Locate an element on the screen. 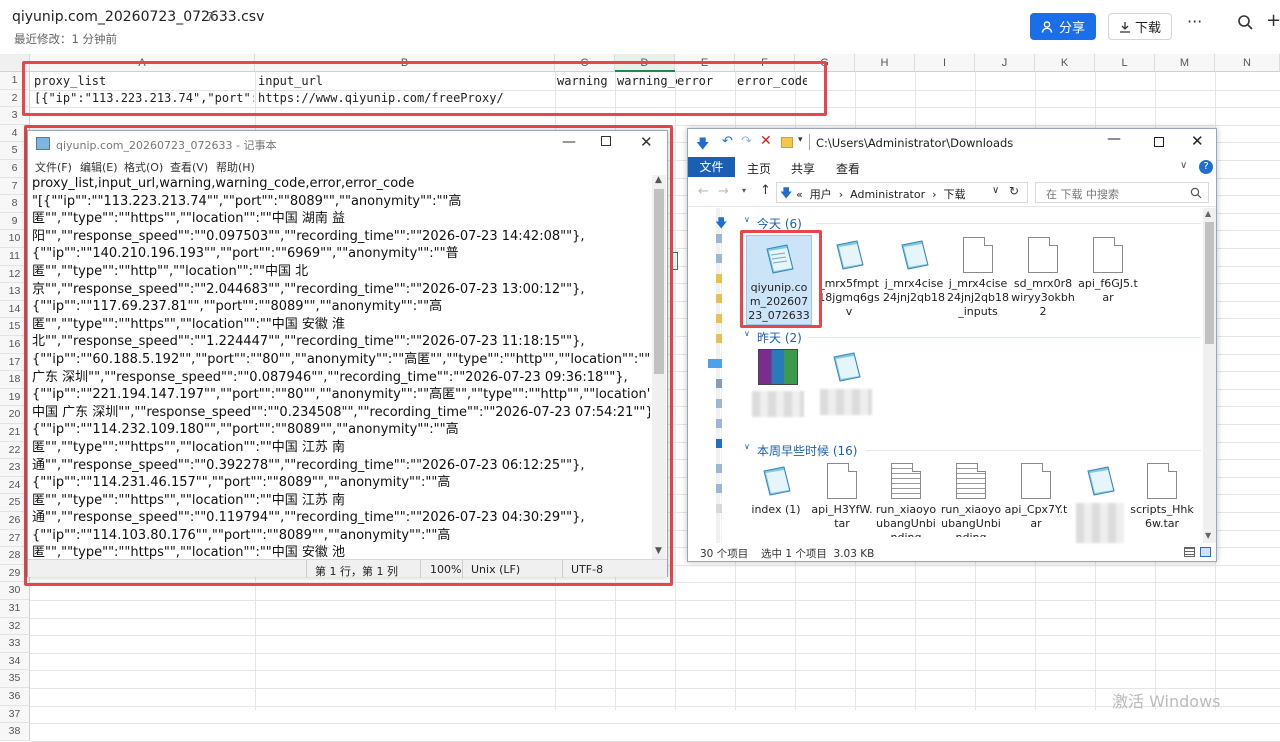  menu-edit: 编辑(E) is located at coordinates (99, 167).